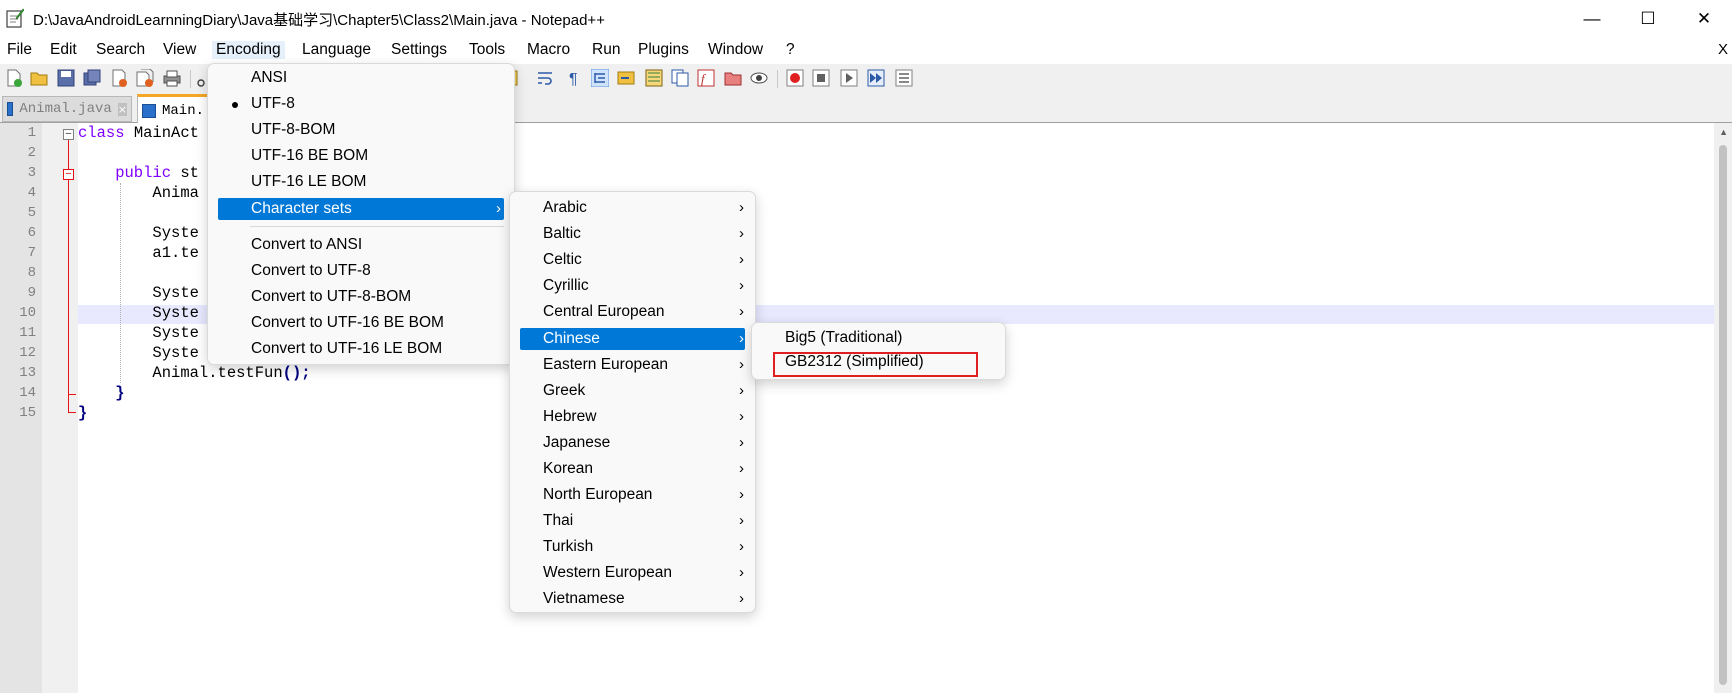 The height and width of the screenshot is (693, 1732). What do you see at coordinates (878, 338) in the screenshot?
I see `menu-item-big5: Big5 (Traditional)` at bounding box center [878, 338].